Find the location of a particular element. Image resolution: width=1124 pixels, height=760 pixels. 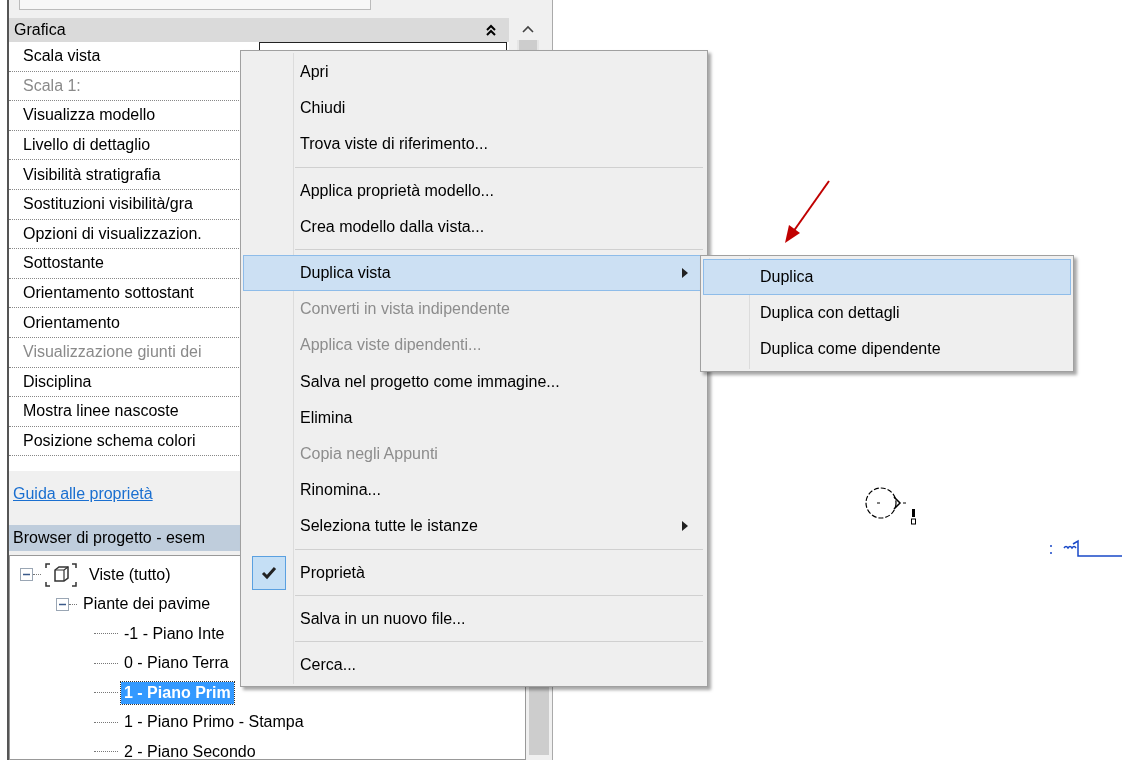

tree-item: 1 - Piano Primo - Stampa is located at coordinates (214, 722).